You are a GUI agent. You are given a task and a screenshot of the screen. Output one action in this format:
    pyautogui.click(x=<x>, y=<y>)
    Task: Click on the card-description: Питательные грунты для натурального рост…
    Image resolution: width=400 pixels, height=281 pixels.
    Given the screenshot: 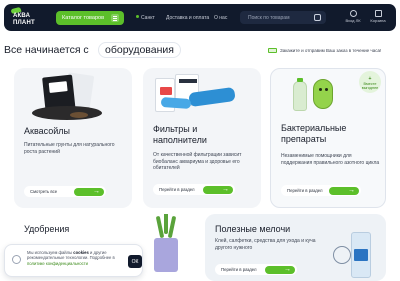 What is the action you would take?
    pyautogui.click(x=69, y=148)
    